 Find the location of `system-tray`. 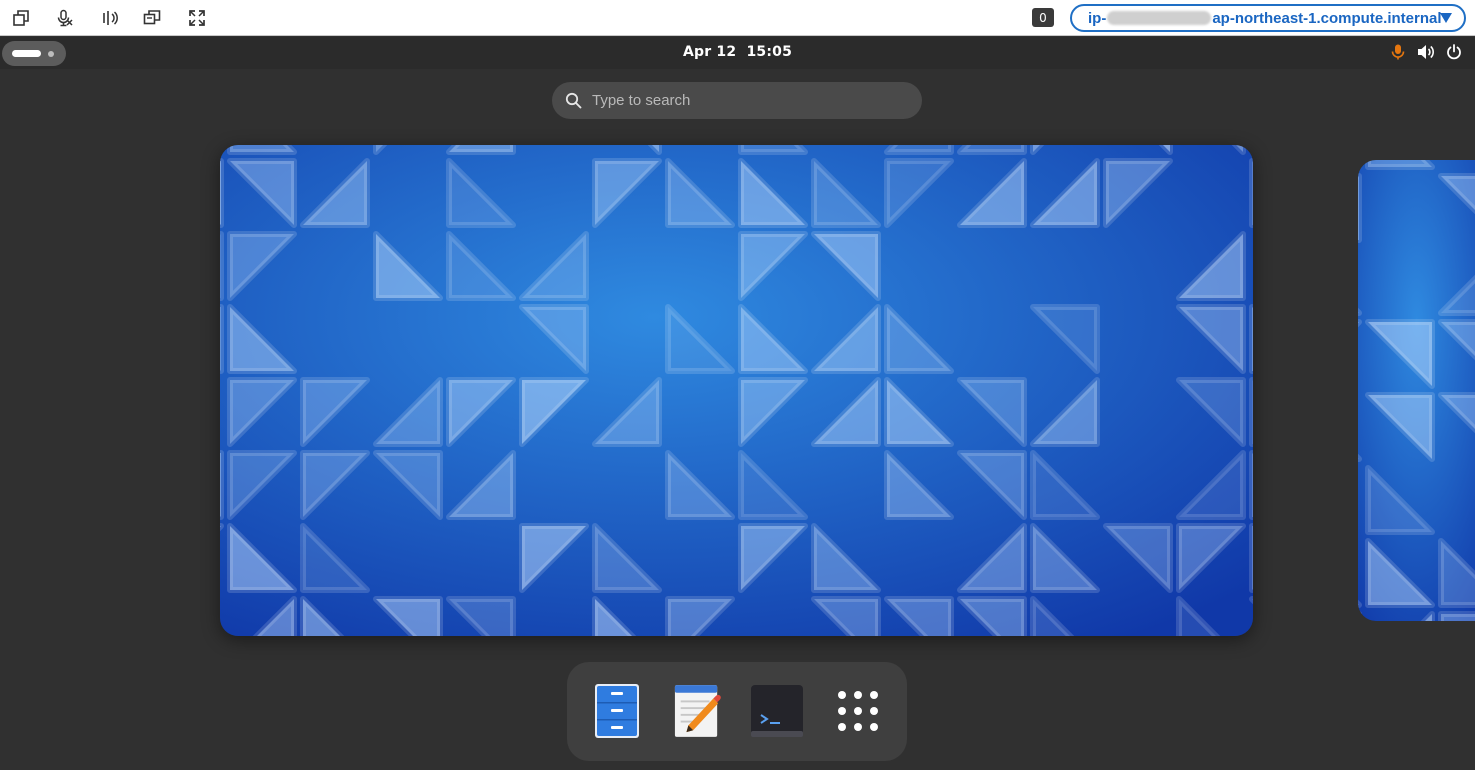

system-tray is located at coordinates (1426, 52).